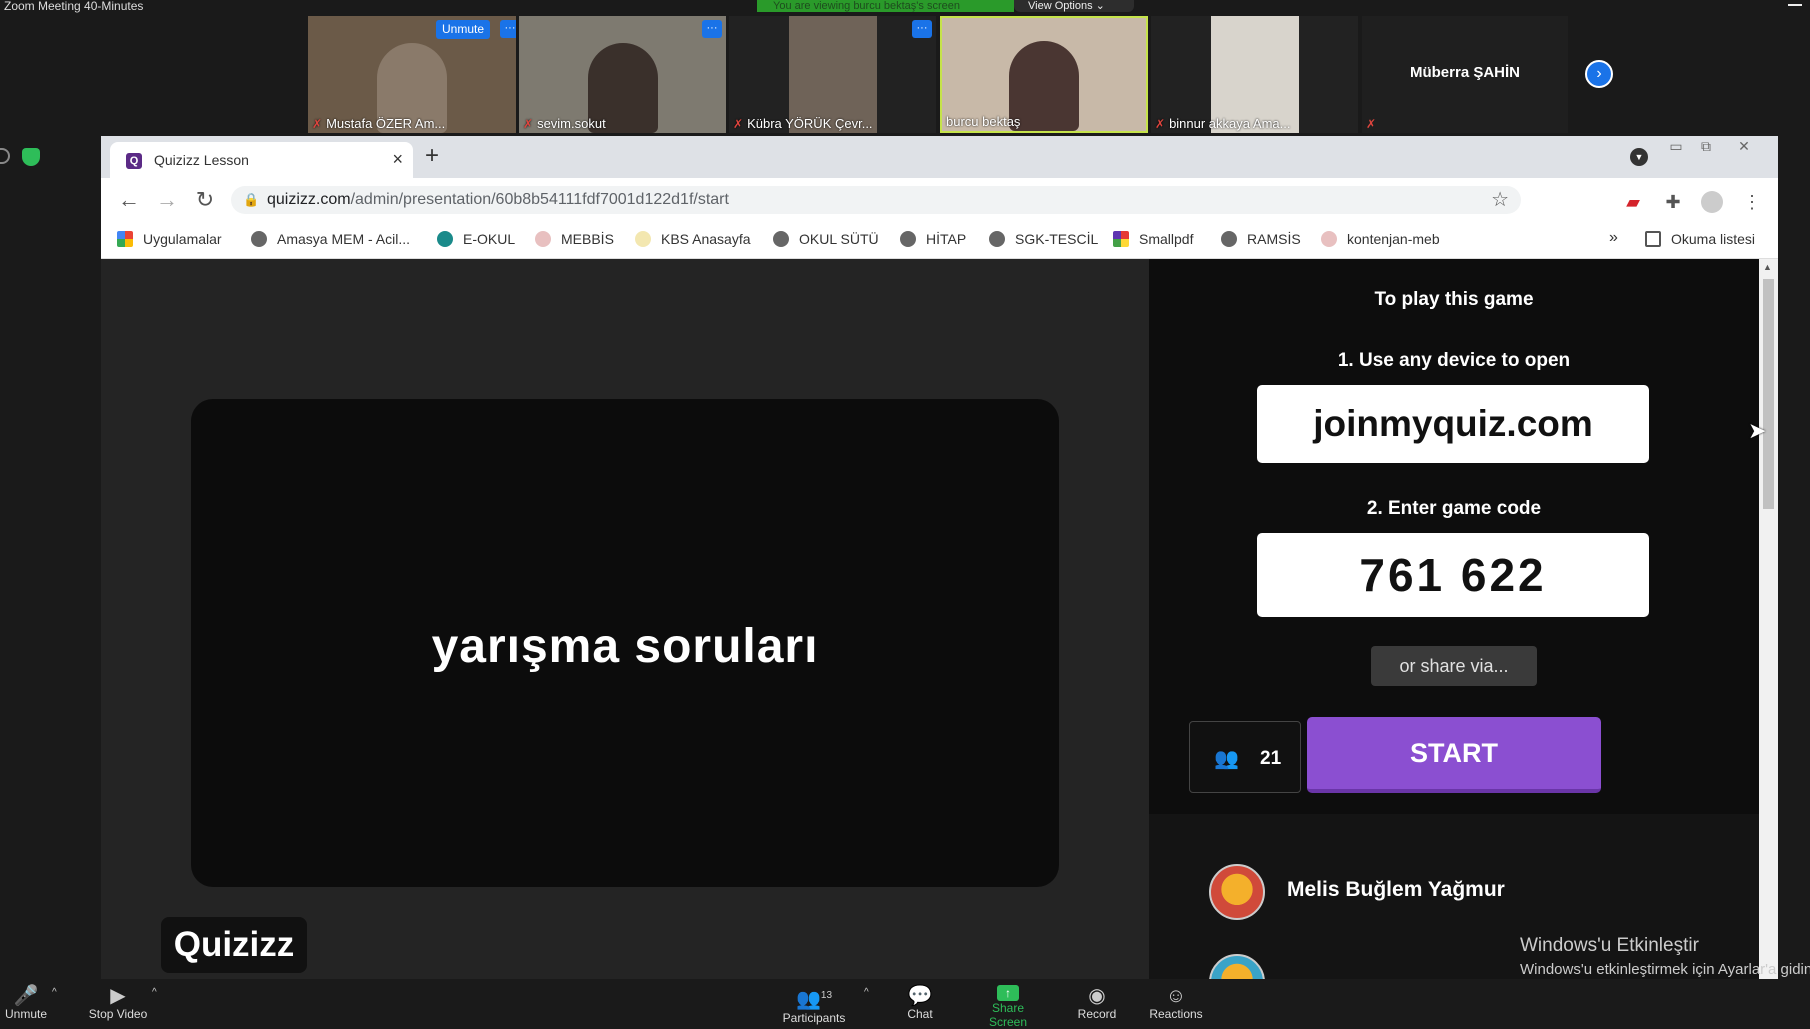 This screenshot has width=1810, height=1029. I want to click on bookmark-item: E-OKUL, so click(476, 239).